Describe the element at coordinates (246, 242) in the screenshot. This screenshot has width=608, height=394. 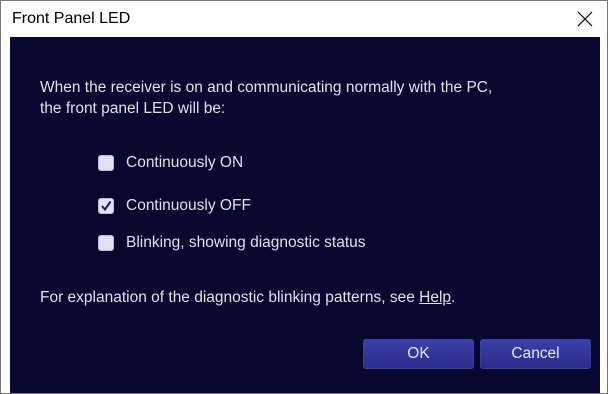
I see `option-label: Blinking, showing diagnostic status` at that location.